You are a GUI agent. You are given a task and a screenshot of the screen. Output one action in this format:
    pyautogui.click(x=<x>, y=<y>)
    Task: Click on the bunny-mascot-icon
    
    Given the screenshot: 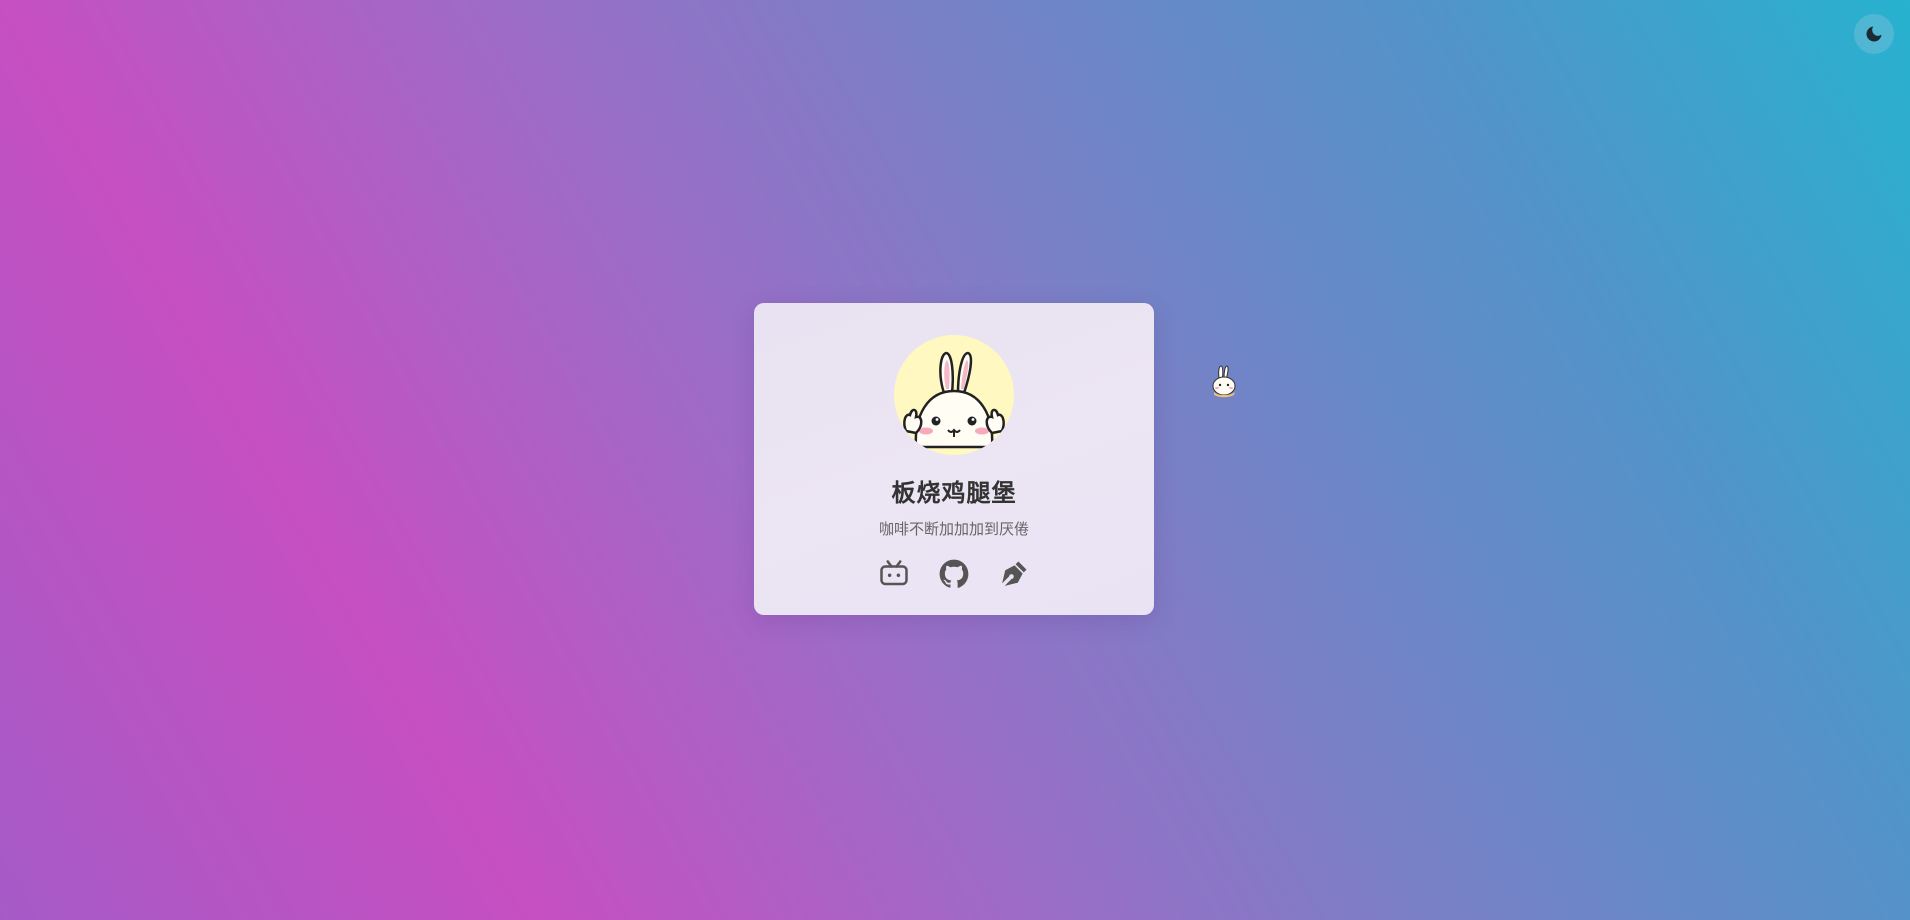 What is the action you would take?
    pyautogui.click(x=1224, y=381)
    